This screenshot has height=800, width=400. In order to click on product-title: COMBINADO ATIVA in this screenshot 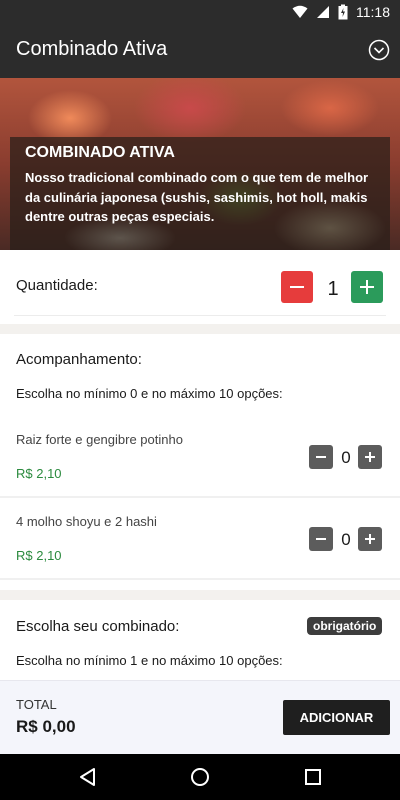, I will do `click(100, 152)`.